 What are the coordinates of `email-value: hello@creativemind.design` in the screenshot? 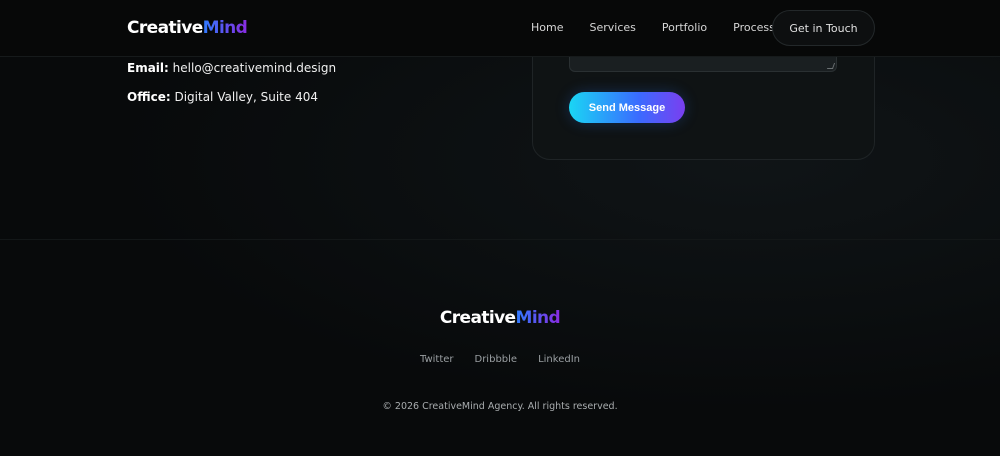 It's located at (254, 68).